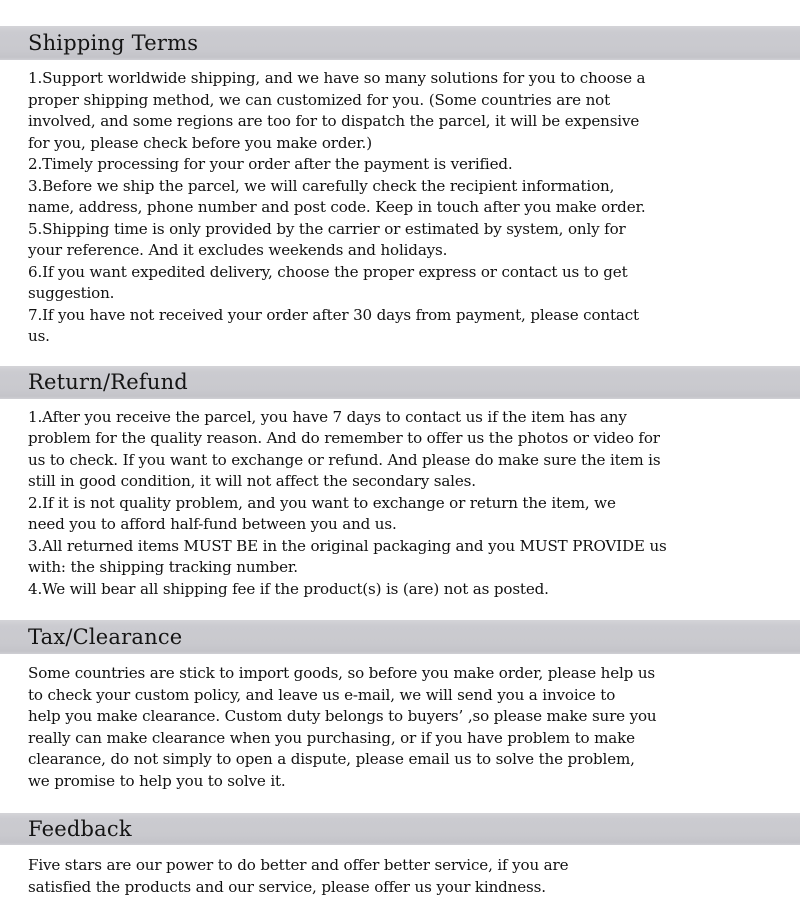  Describe the element at coordinates (99, 43) in the screenshot. I see `section-title-shipping-terms: Shipping Terms` at that location.